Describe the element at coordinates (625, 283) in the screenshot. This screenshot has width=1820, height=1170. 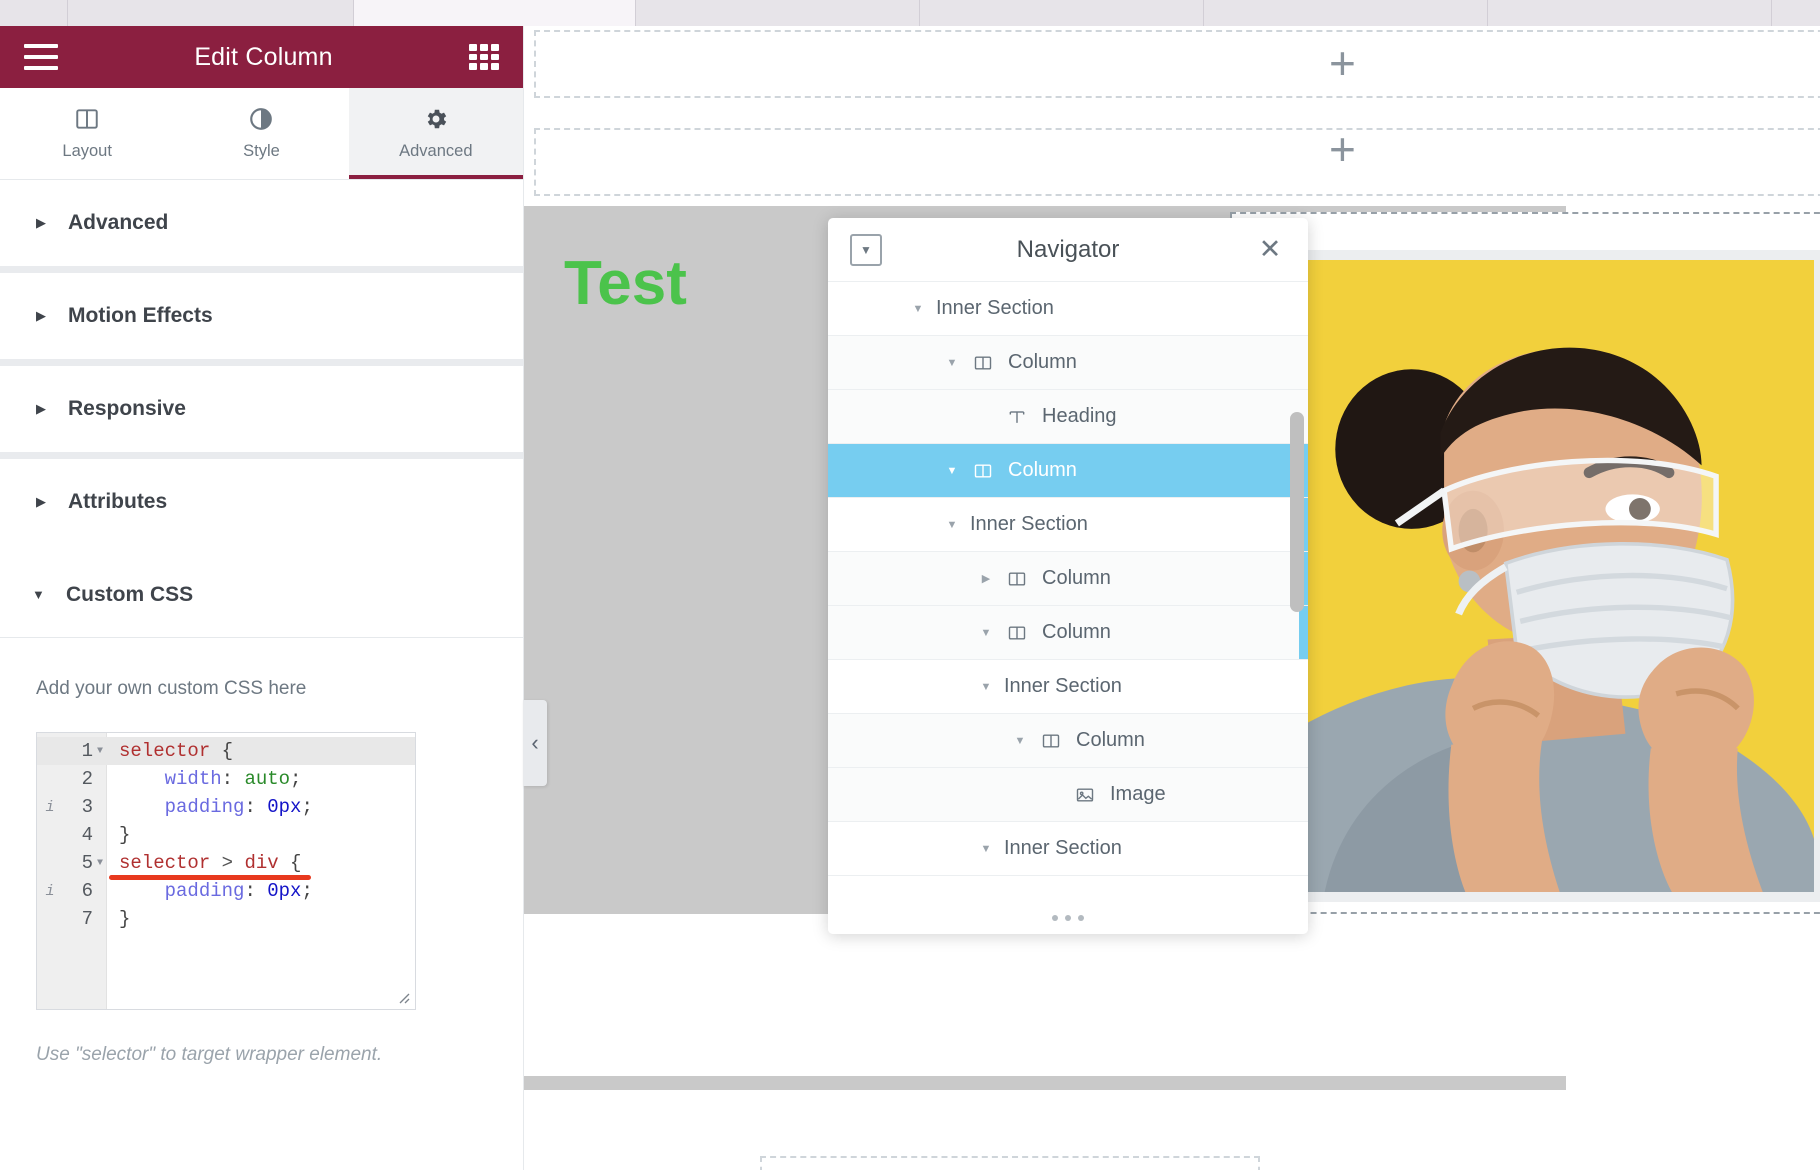
I see `heading-test: Test` at that location.